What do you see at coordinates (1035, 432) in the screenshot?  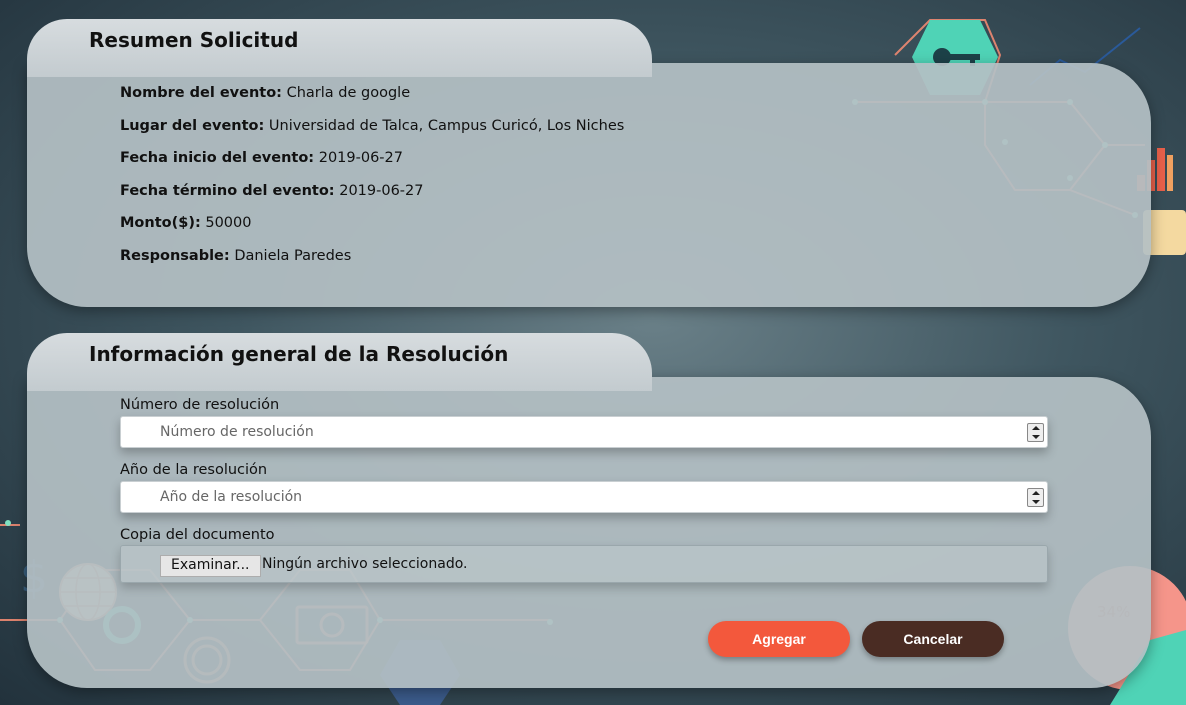 I see `resolution-number-spinner` at bounding box center [1035, 432].